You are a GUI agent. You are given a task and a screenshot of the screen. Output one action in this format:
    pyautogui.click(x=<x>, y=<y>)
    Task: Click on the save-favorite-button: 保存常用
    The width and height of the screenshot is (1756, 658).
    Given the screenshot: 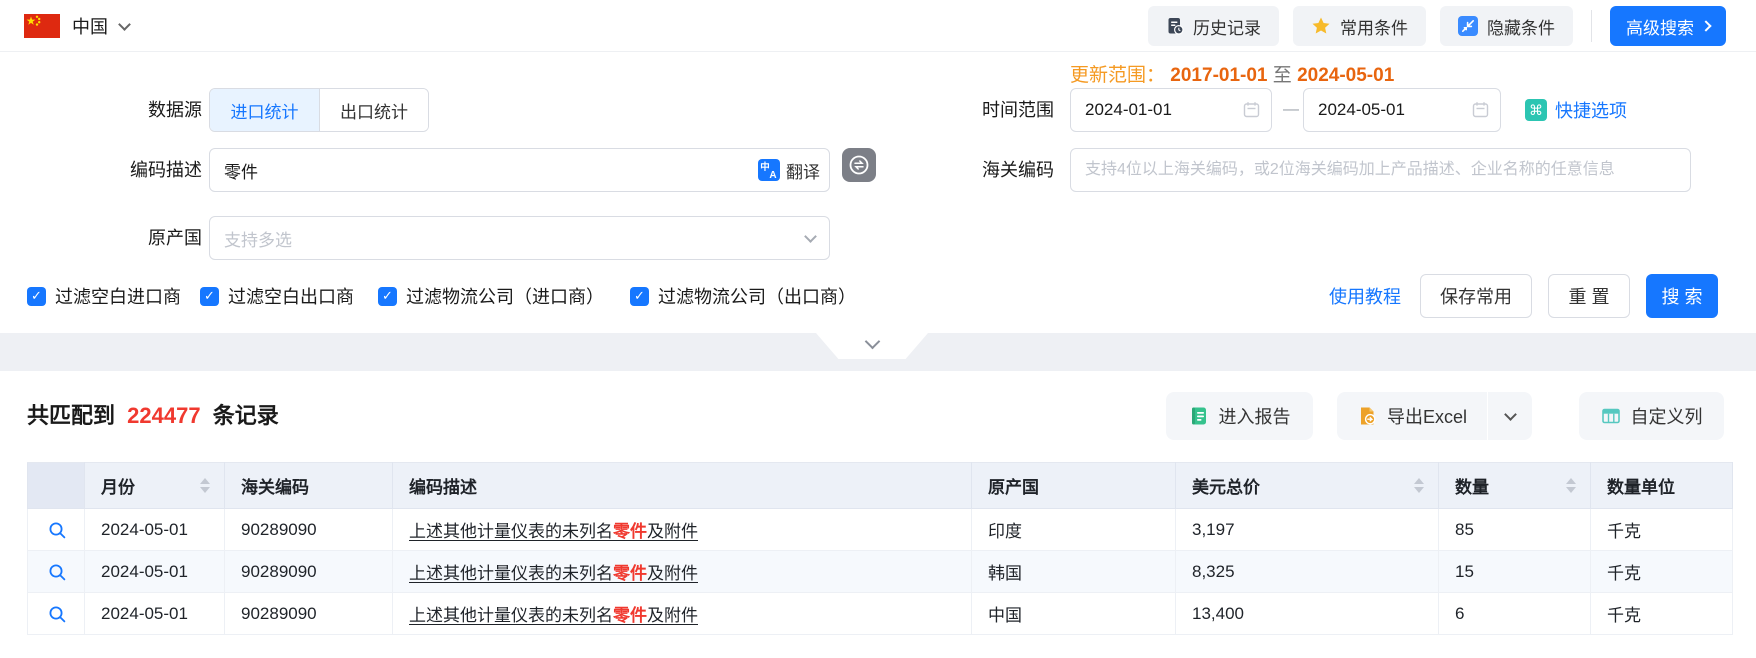 What is the action you would take?
    pyautogui.click(x=1476, y=296)
    